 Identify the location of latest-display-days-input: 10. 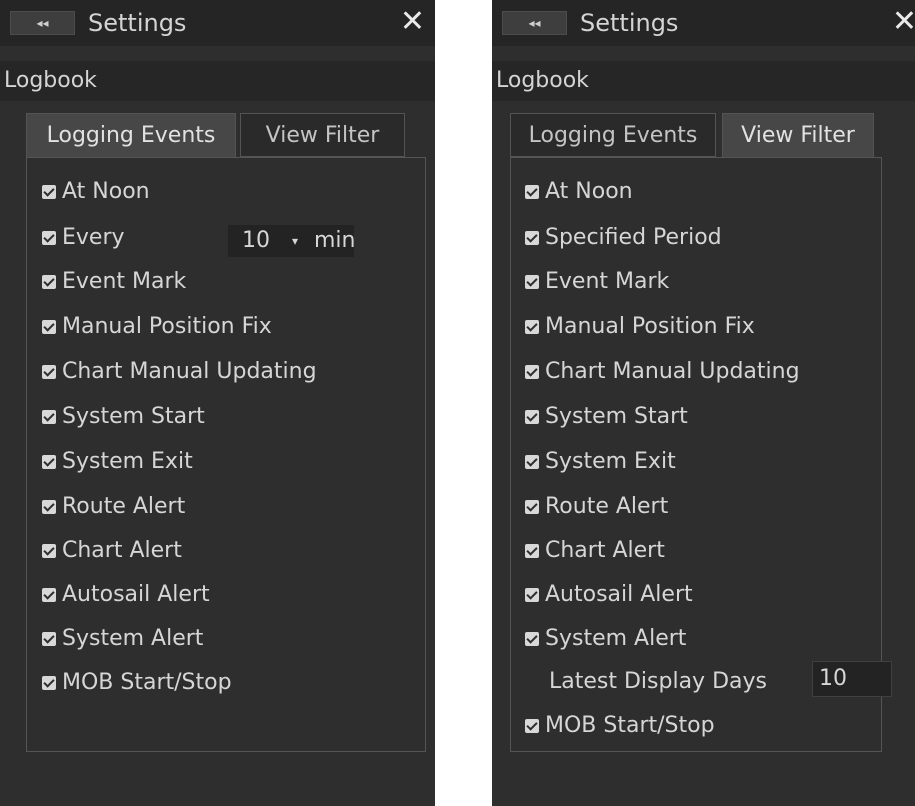
(852, 679).